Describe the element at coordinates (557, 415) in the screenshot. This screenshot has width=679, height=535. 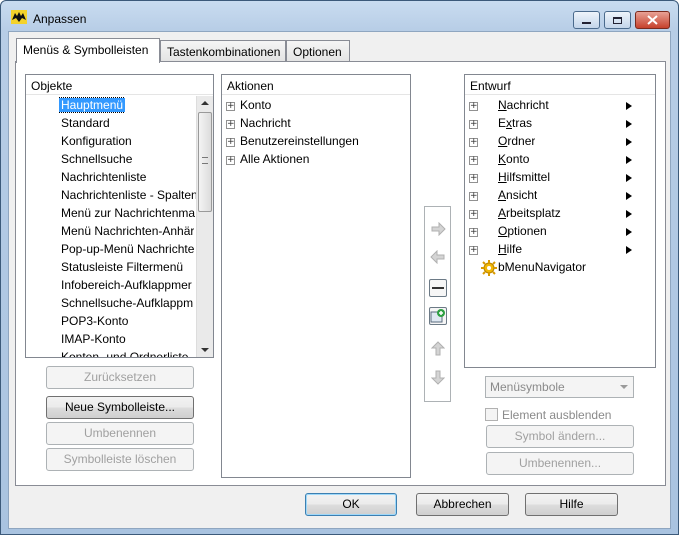
I see `hide-element-label: Element ausblenden` at that location.